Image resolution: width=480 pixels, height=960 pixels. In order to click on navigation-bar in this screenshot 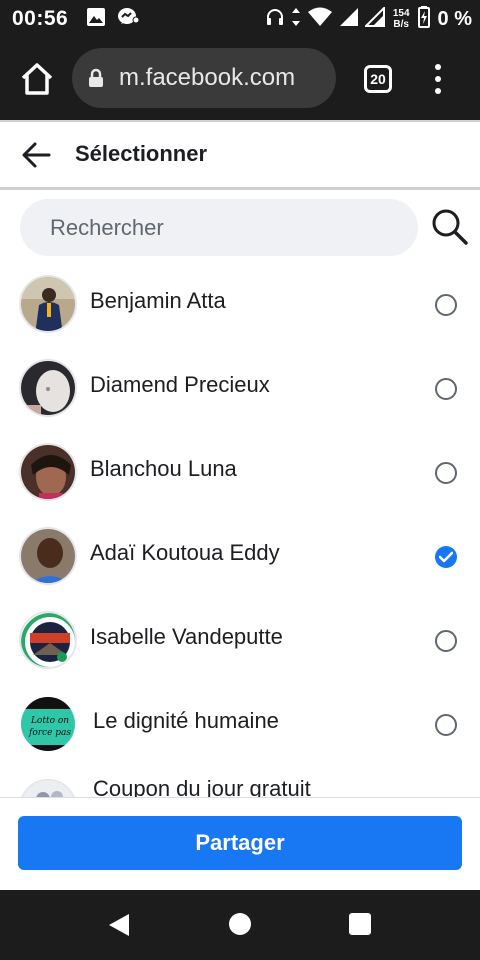, I will do `click(240, 925)`.